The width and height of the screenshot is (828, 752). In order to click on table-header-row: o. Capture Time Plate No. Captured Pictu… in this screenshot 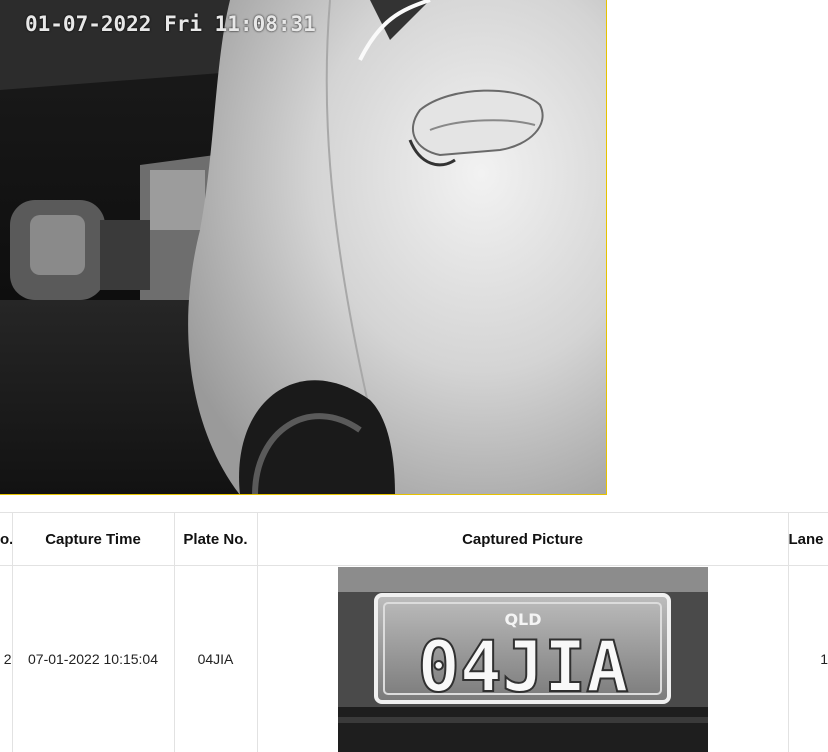, I will do `click(414, 539)`.